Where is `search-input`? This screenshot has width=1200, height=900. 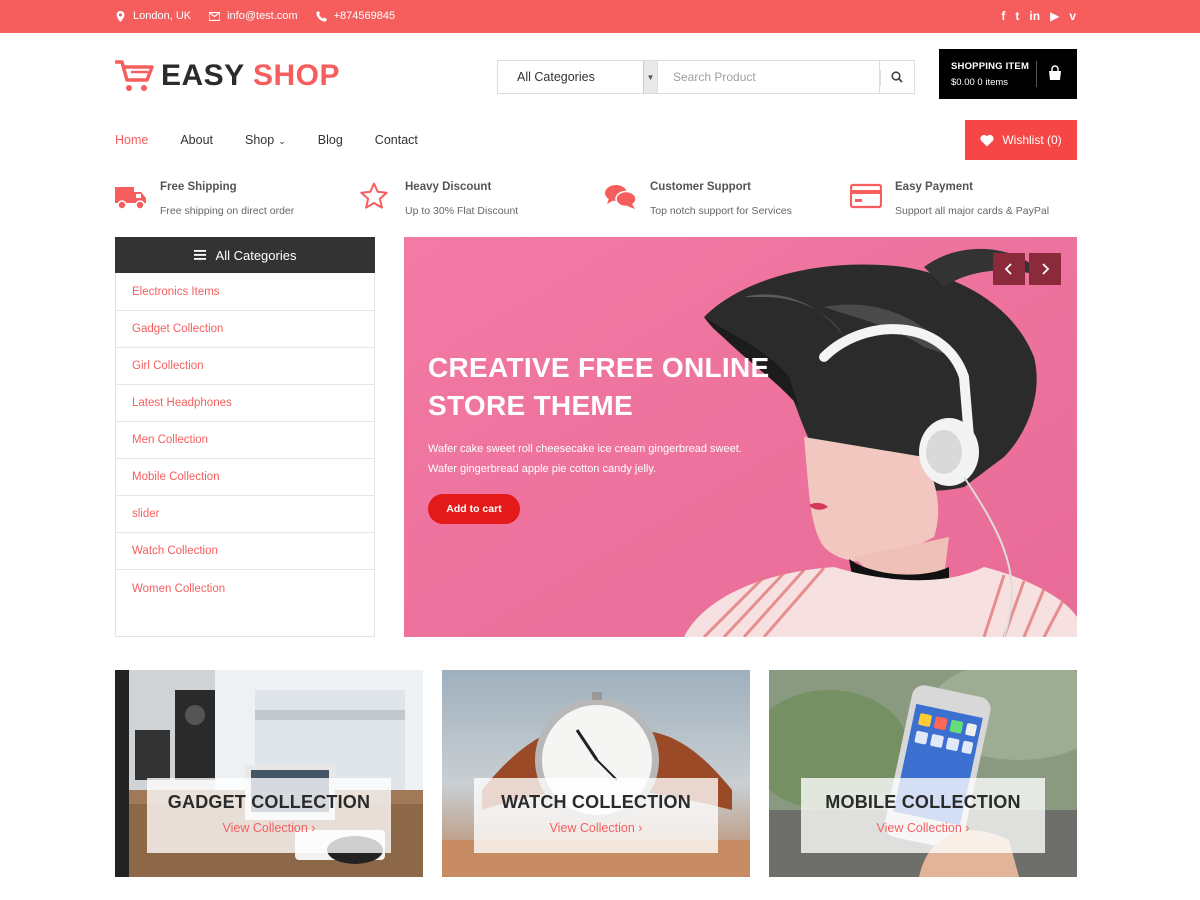 search-input is located at coordinates (769, 77).